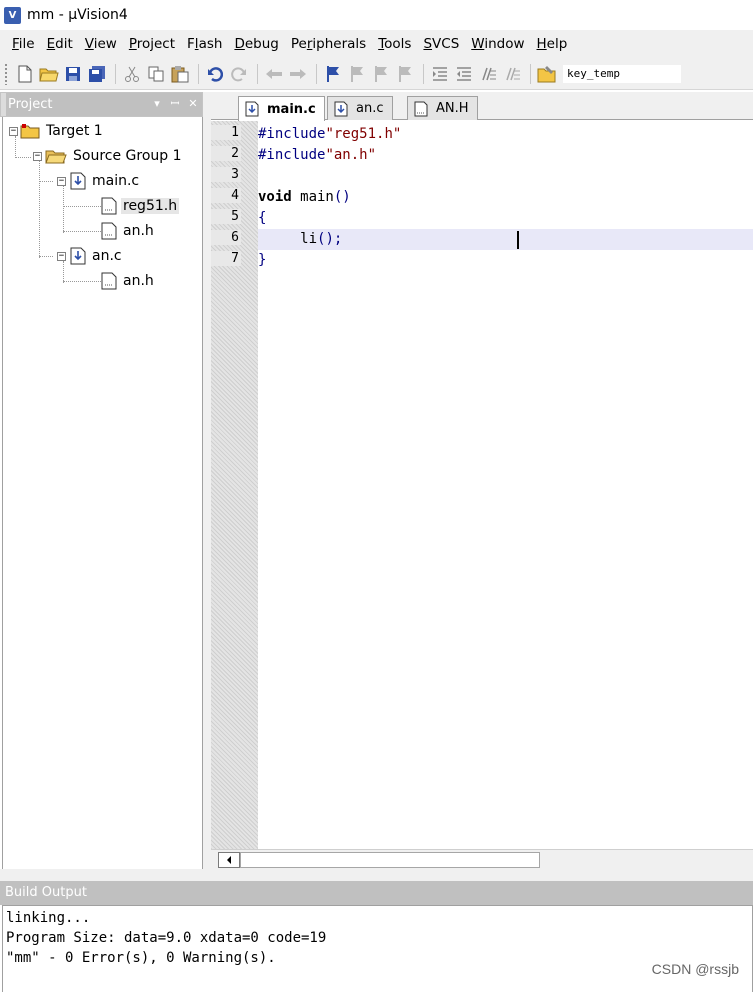  I want to click on chevron-left-icon, so click(229, 860).